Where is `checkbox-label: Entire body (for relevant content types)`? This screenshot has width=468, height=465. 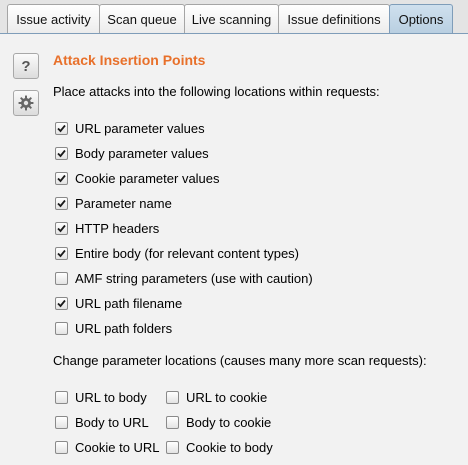 checkbox-label: Entire body (for relevant content types) is located at coordinates (187, 253).